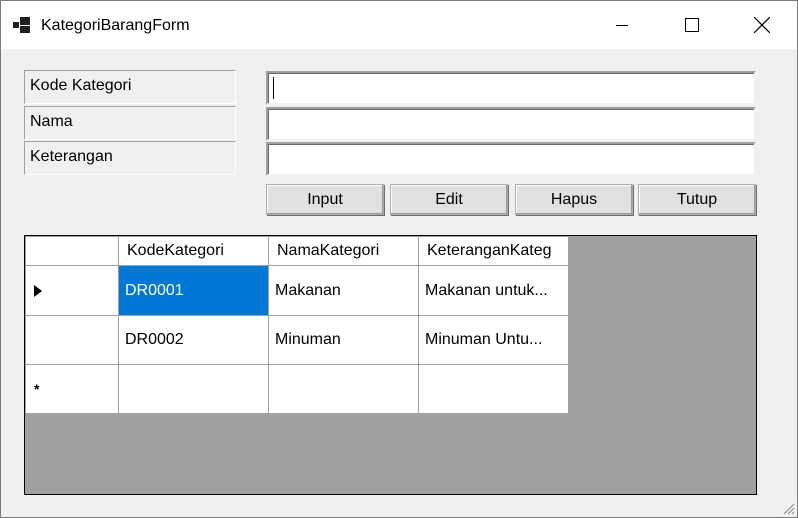 This screenshot has height=518, width=798. I want to click on keterangan-input, so click(511, 159).